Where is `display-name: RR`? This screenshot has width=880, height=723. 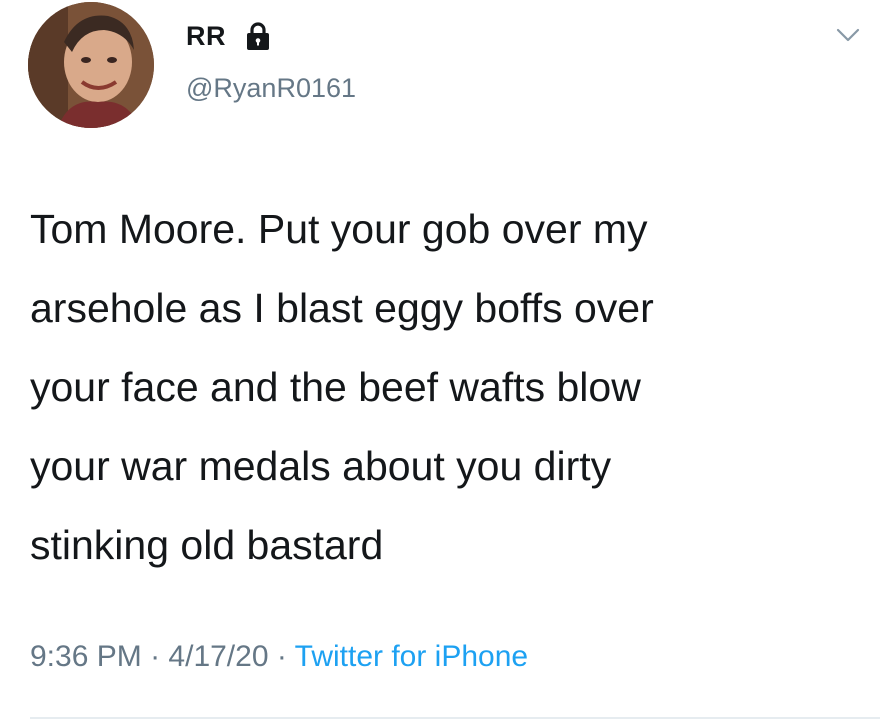
display-name: RR is located at coordinates (206, 36).